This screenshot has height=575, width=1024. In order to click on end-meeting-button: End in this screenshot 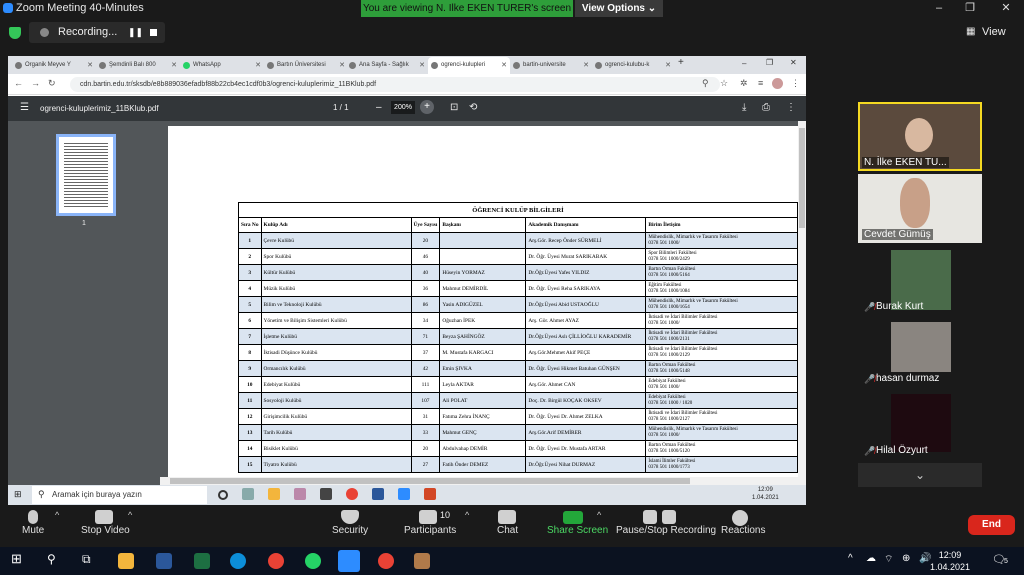, I will do `click(991, 525)`.